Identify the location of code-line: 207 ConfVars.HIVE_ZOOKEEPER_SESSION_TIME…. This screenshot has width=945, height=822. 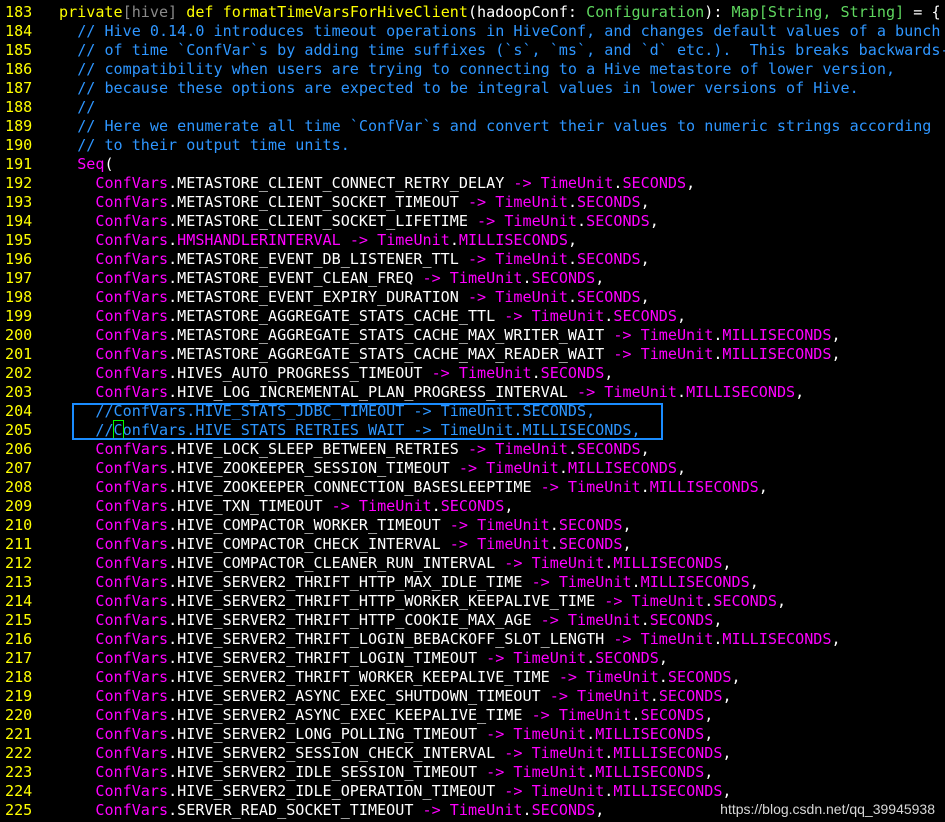
(472, 468).